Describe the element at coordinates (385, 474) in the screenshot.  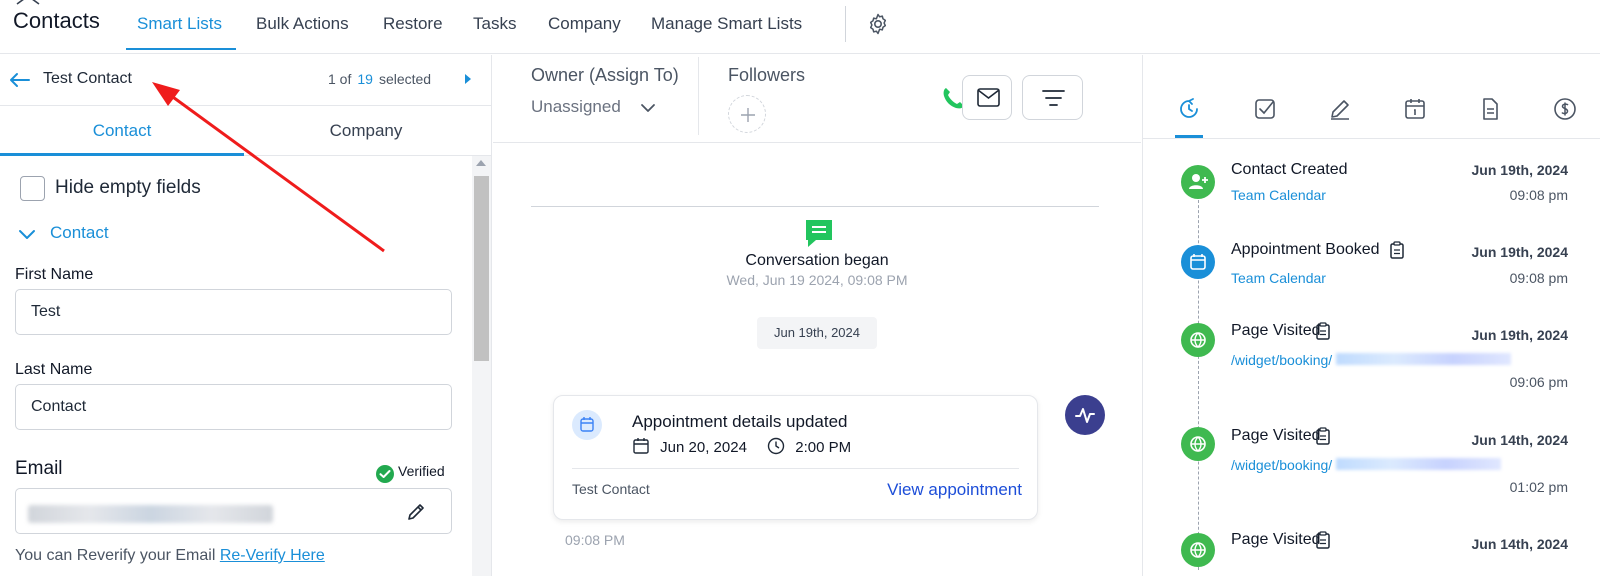
I see `verified-check-icon` at that location.